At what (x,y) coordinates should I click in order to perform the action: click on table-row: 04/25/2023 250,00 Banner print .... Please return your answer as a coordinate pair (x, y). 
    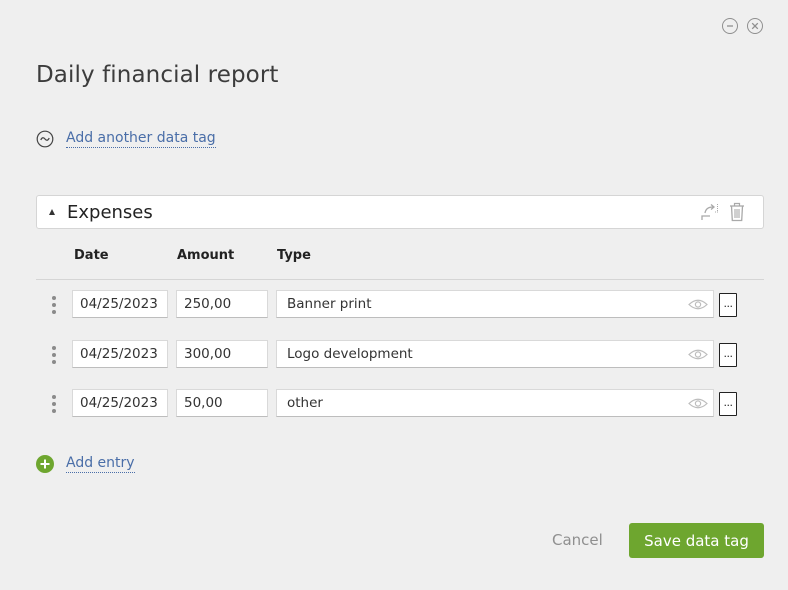
    Looking at the image, I should click on (394, 305).